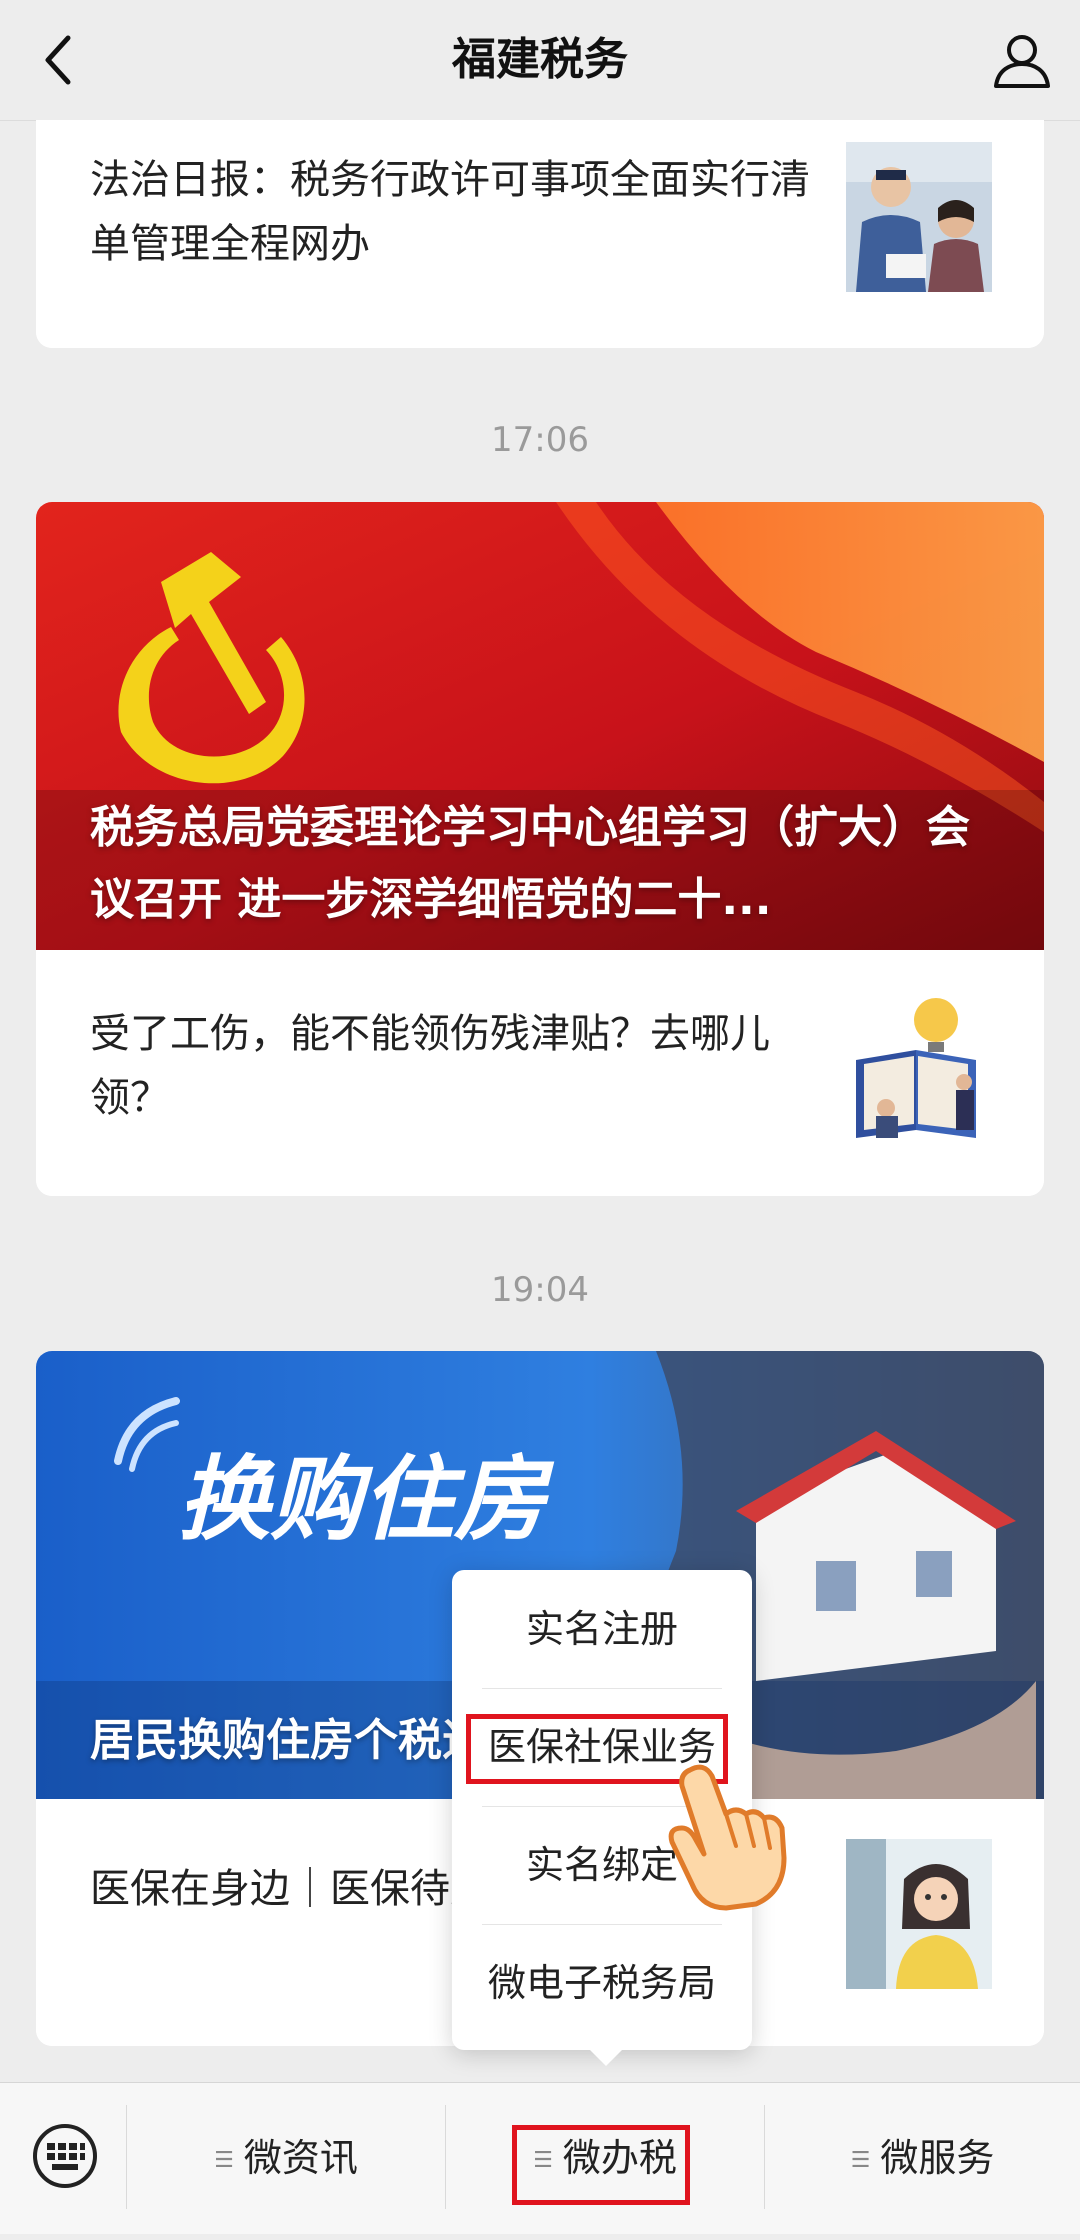 The height and width of the screenshot is (2240, 1080). Describe the element at coordinates (540, 1290) in the screenshot. I see `timestamp: 19:04` at that location.